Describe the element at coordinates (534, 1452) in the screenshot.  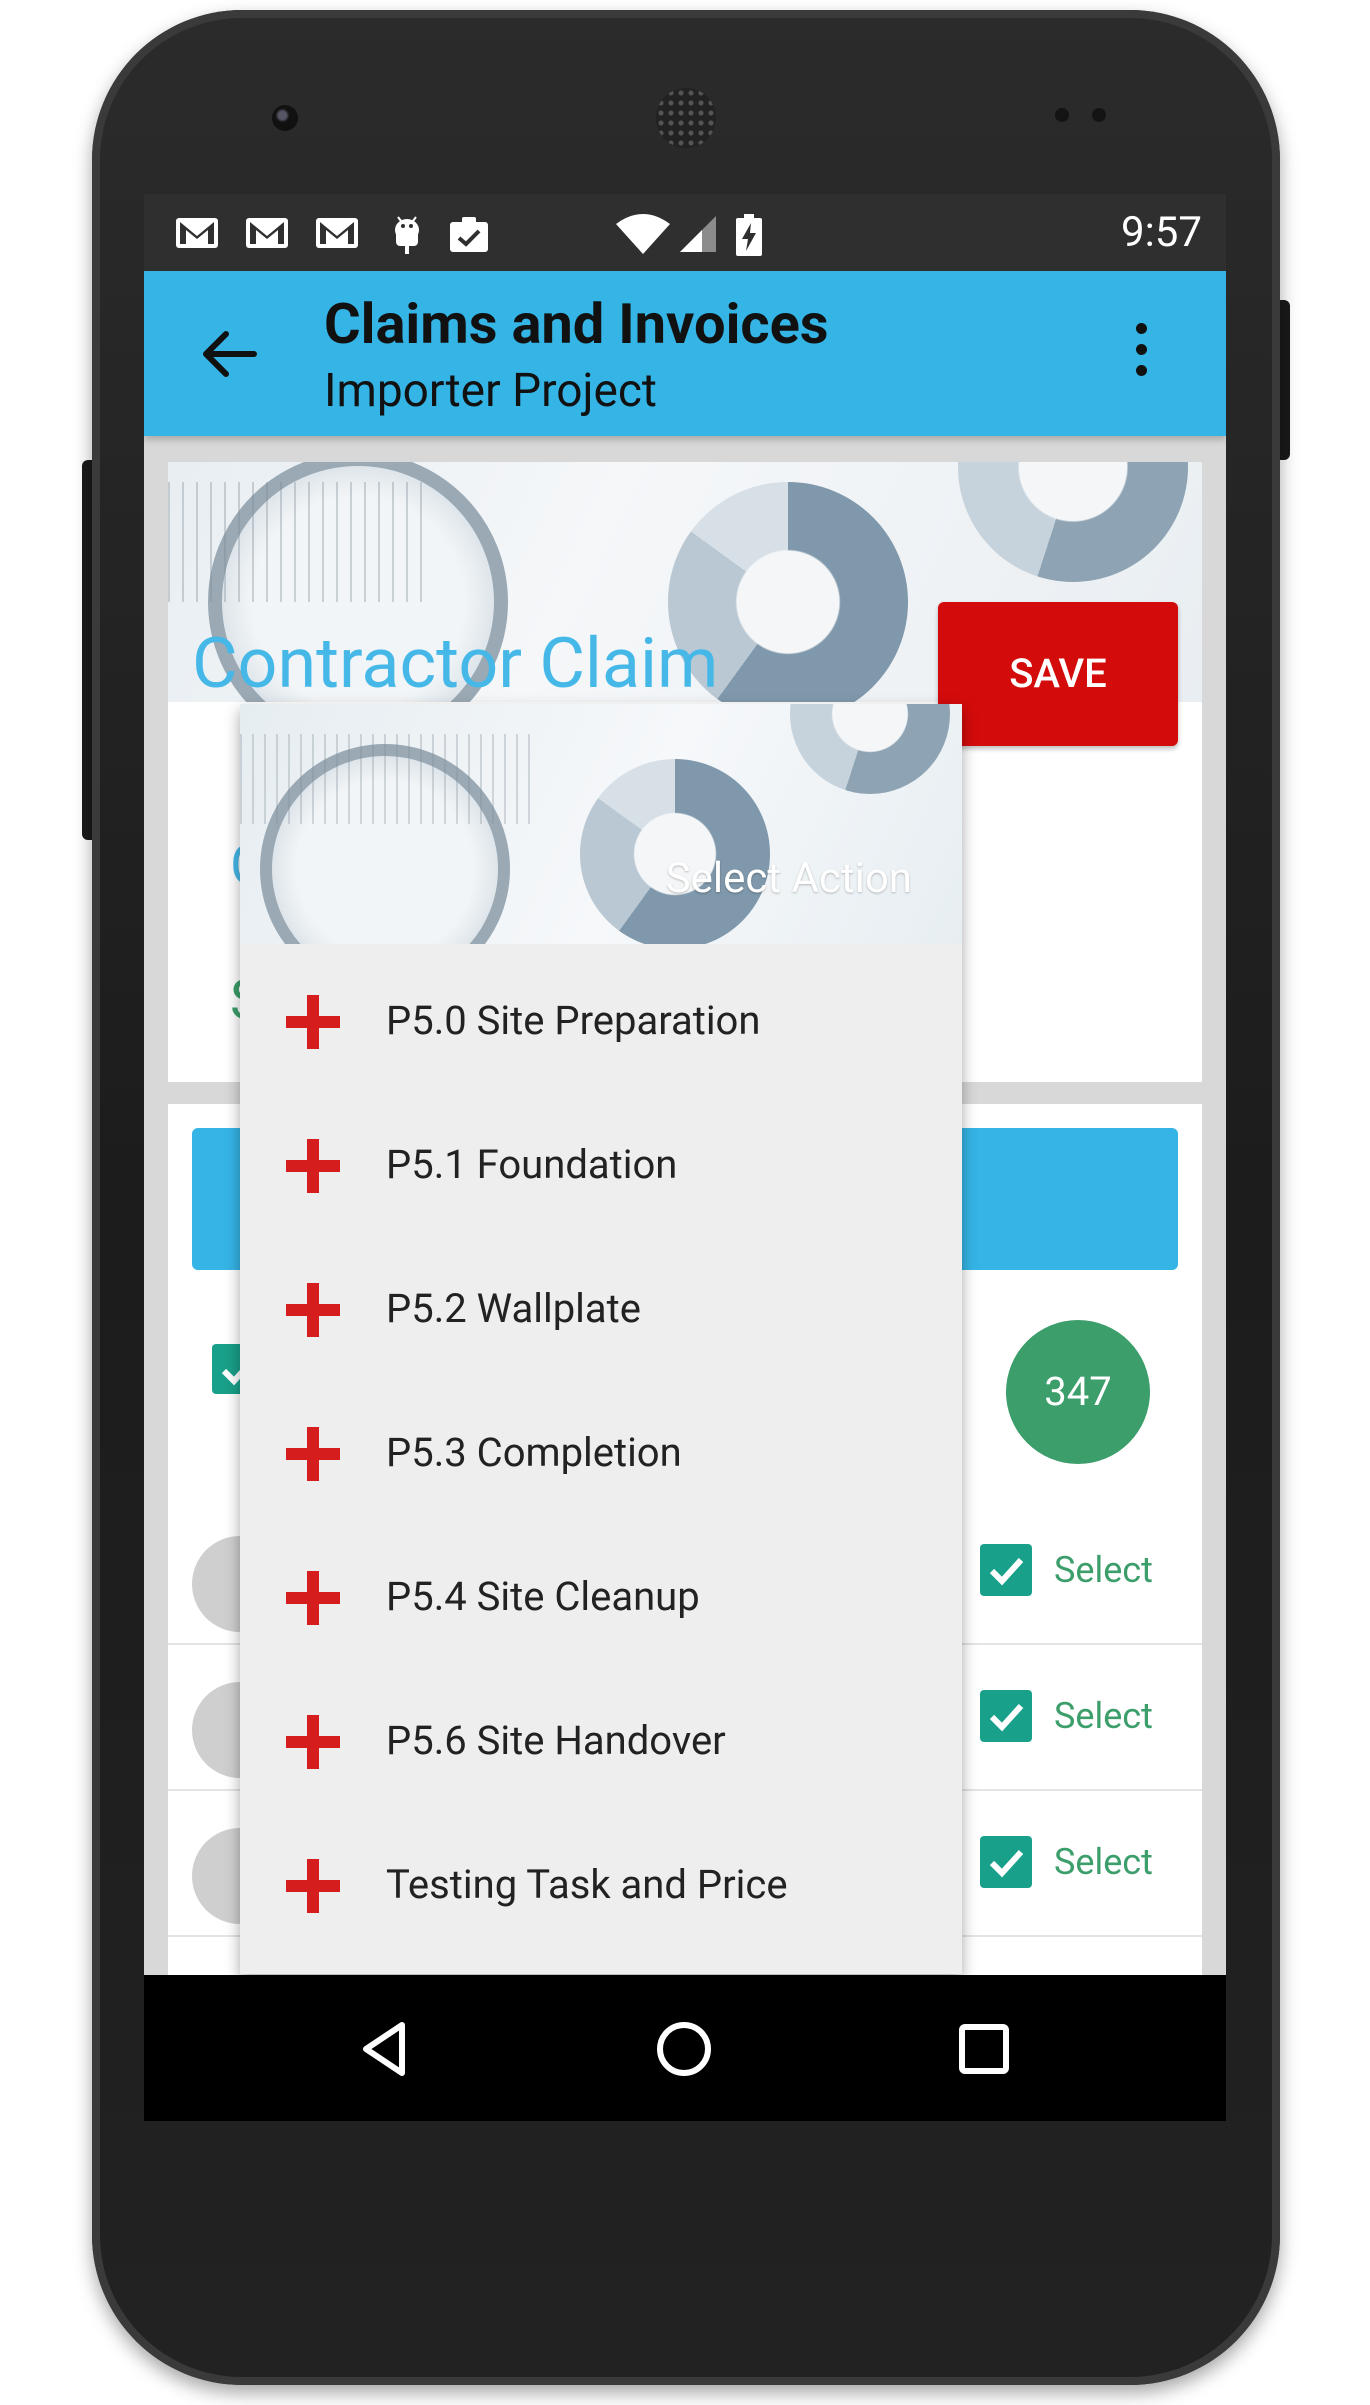
I see `action-item-label: P5.3 Completion` at that location.